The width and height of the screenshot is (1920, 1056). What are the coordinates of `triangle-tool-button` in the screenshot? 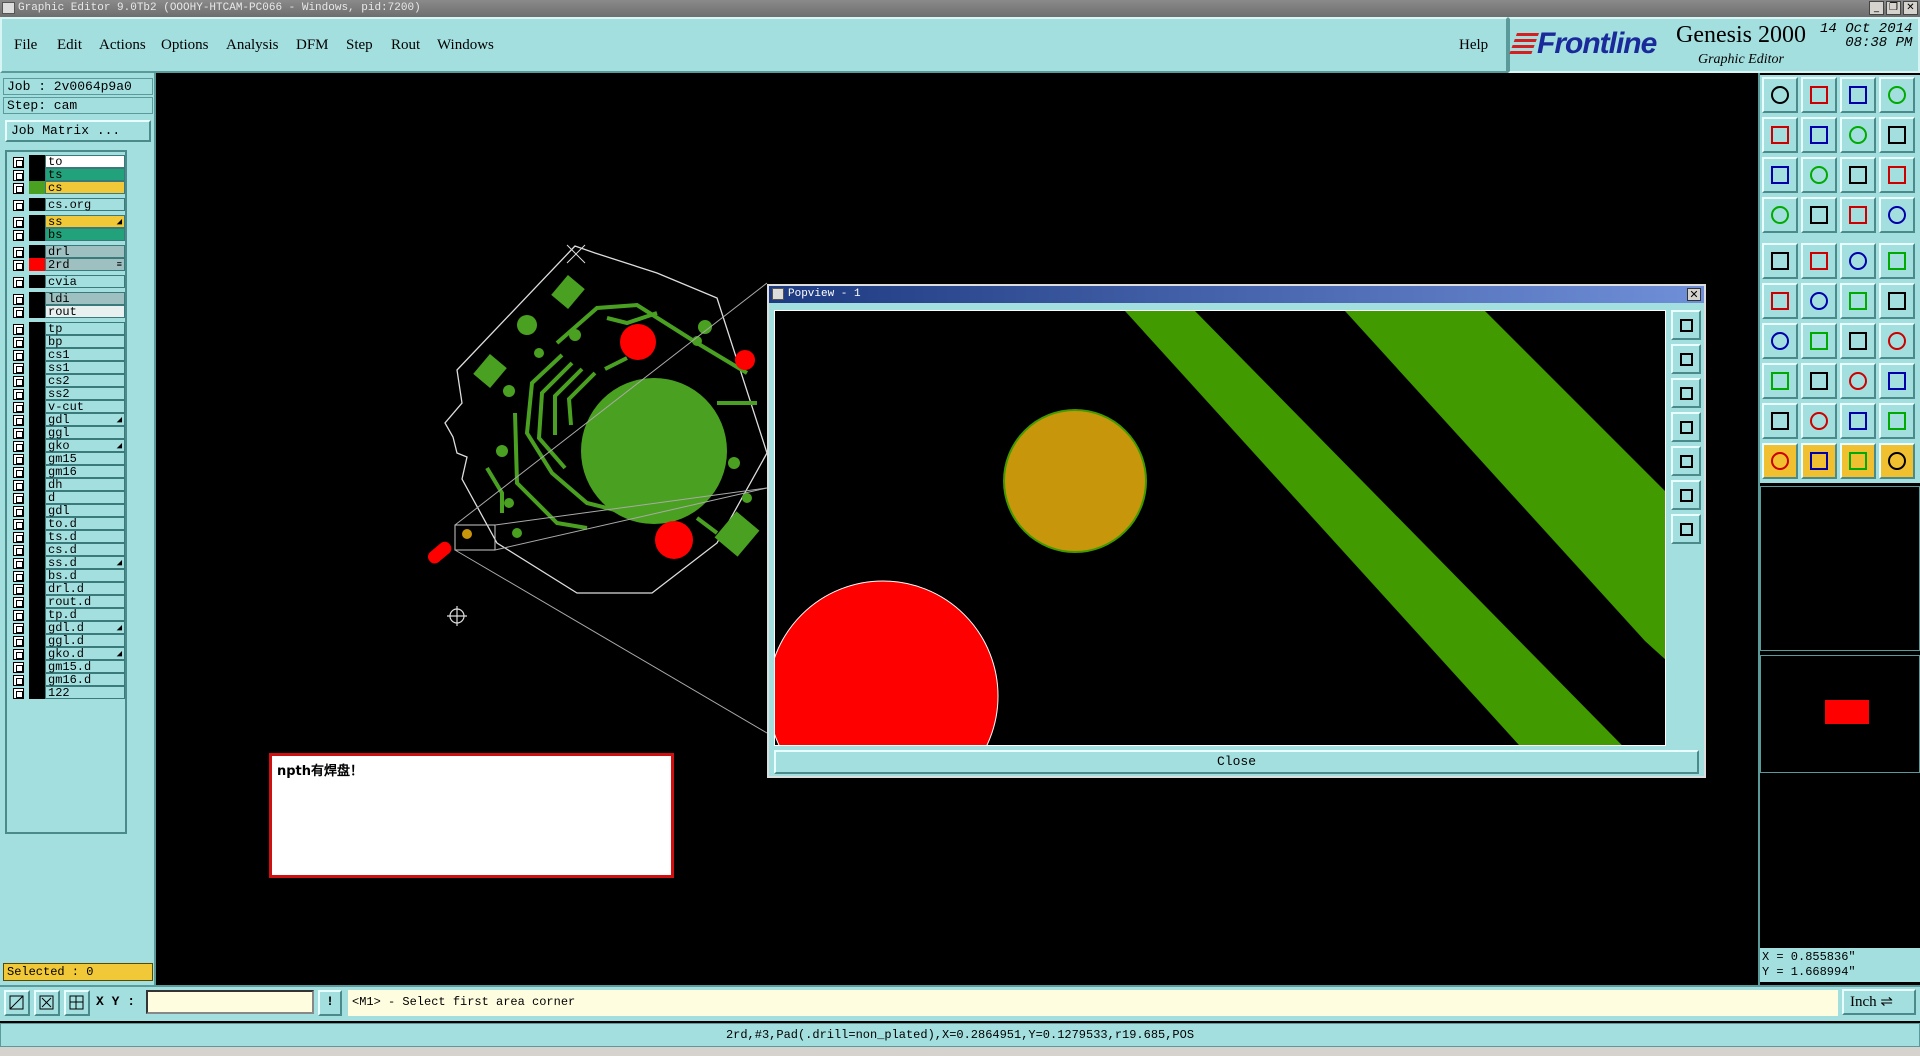 It's located at (1780, 421).